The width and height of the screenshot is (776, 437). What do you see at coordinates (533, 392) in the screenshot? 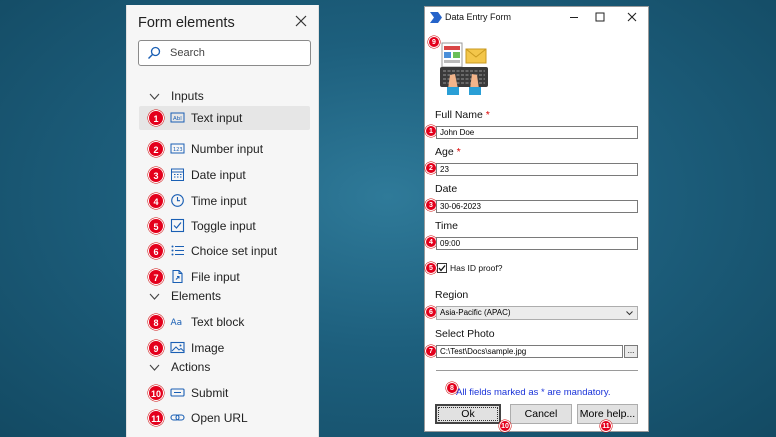
I see `mandatory-note: All fields marked as * are mandatory.` at bounding box center [533, 392].